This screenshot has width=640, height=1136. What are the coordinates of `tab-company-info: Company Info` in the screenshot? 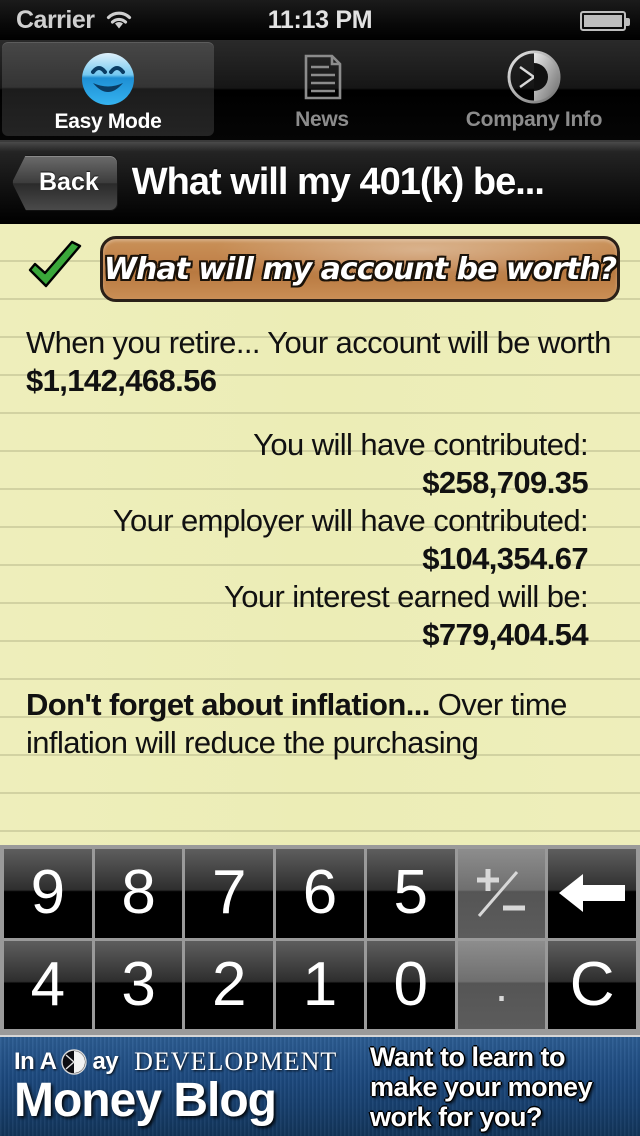 It's located at (534, 90).